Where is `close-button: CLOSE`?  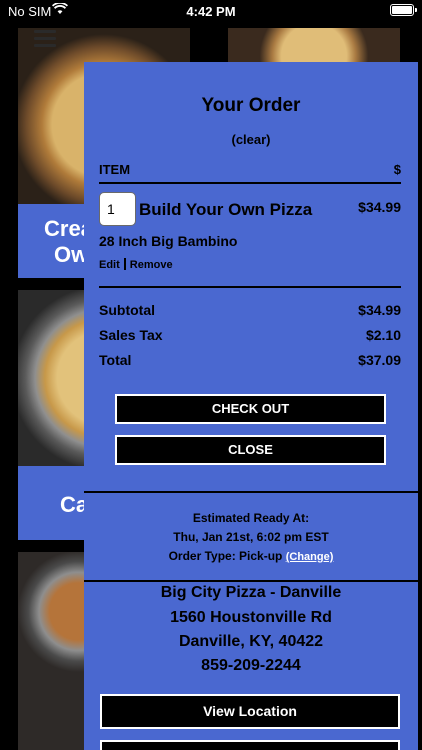
close-button: CLOSE is located at coordinates (250, 450).